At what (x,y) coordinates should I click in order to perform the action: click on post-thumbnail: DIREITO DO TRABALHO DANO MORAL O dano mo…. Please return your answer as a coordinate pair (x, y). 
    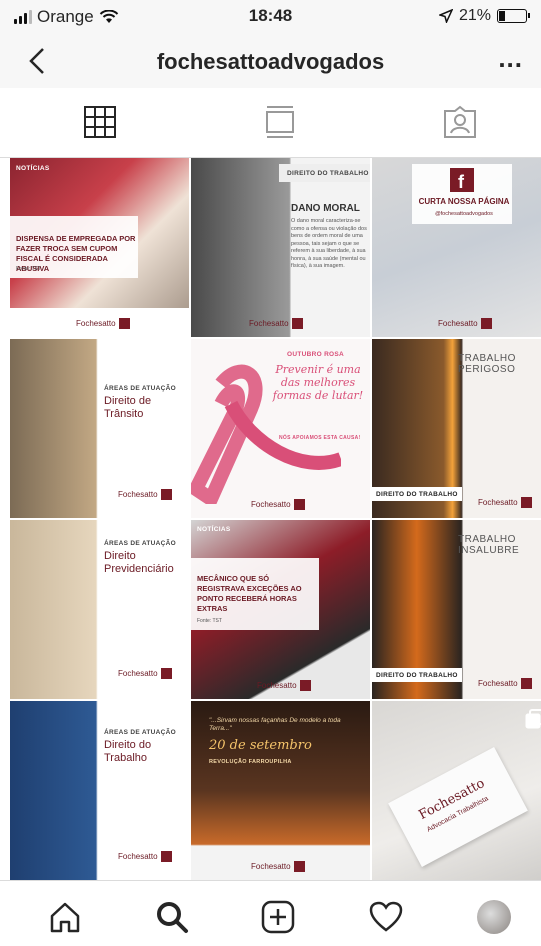
    Looking at the image, I should click on (280, 247).